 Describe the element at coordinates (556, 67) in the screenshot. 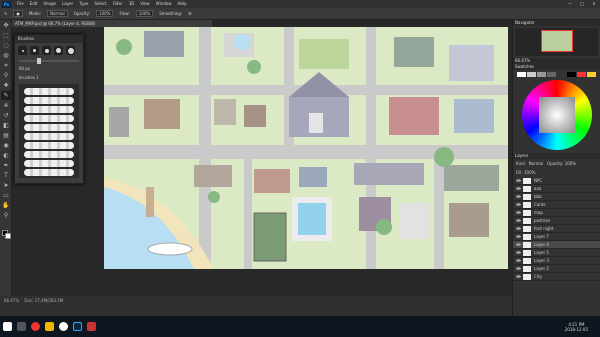

I see `swatches-tab: Swatches` at that location.